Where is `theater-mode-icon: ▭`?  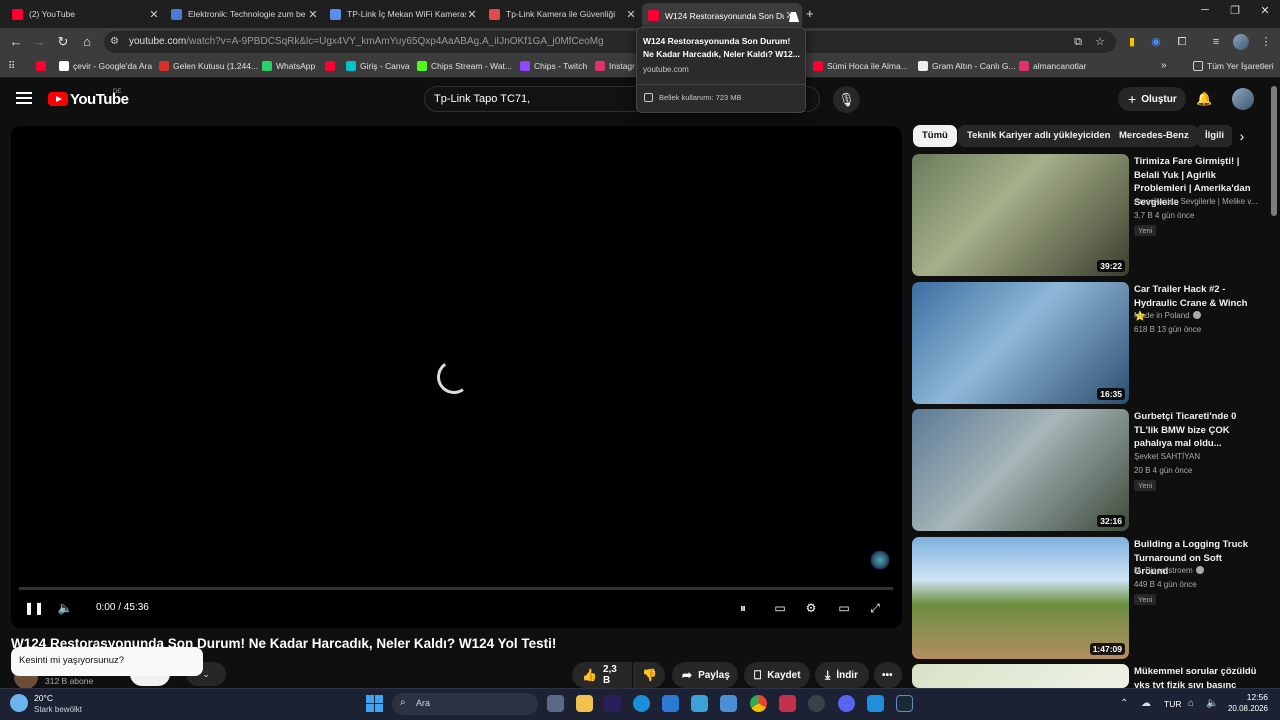 theater-mode-icon: ▭ is located at coordinates (844, 608).